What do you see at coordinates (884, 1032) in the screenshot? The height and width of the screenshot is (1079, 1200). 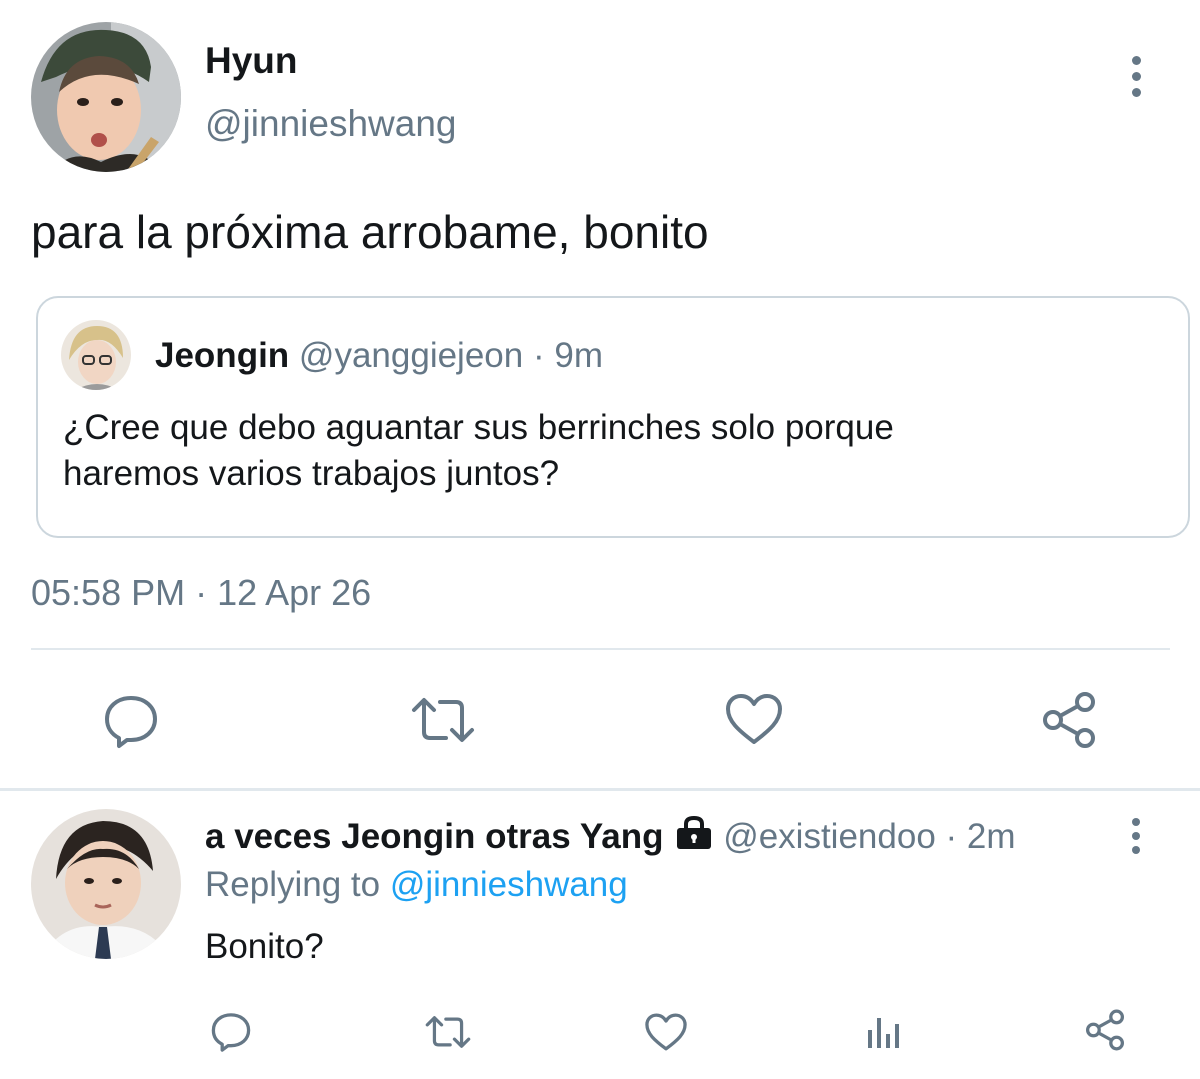 I see `reply-analytics-icon` at bounding box center [884, 1032].